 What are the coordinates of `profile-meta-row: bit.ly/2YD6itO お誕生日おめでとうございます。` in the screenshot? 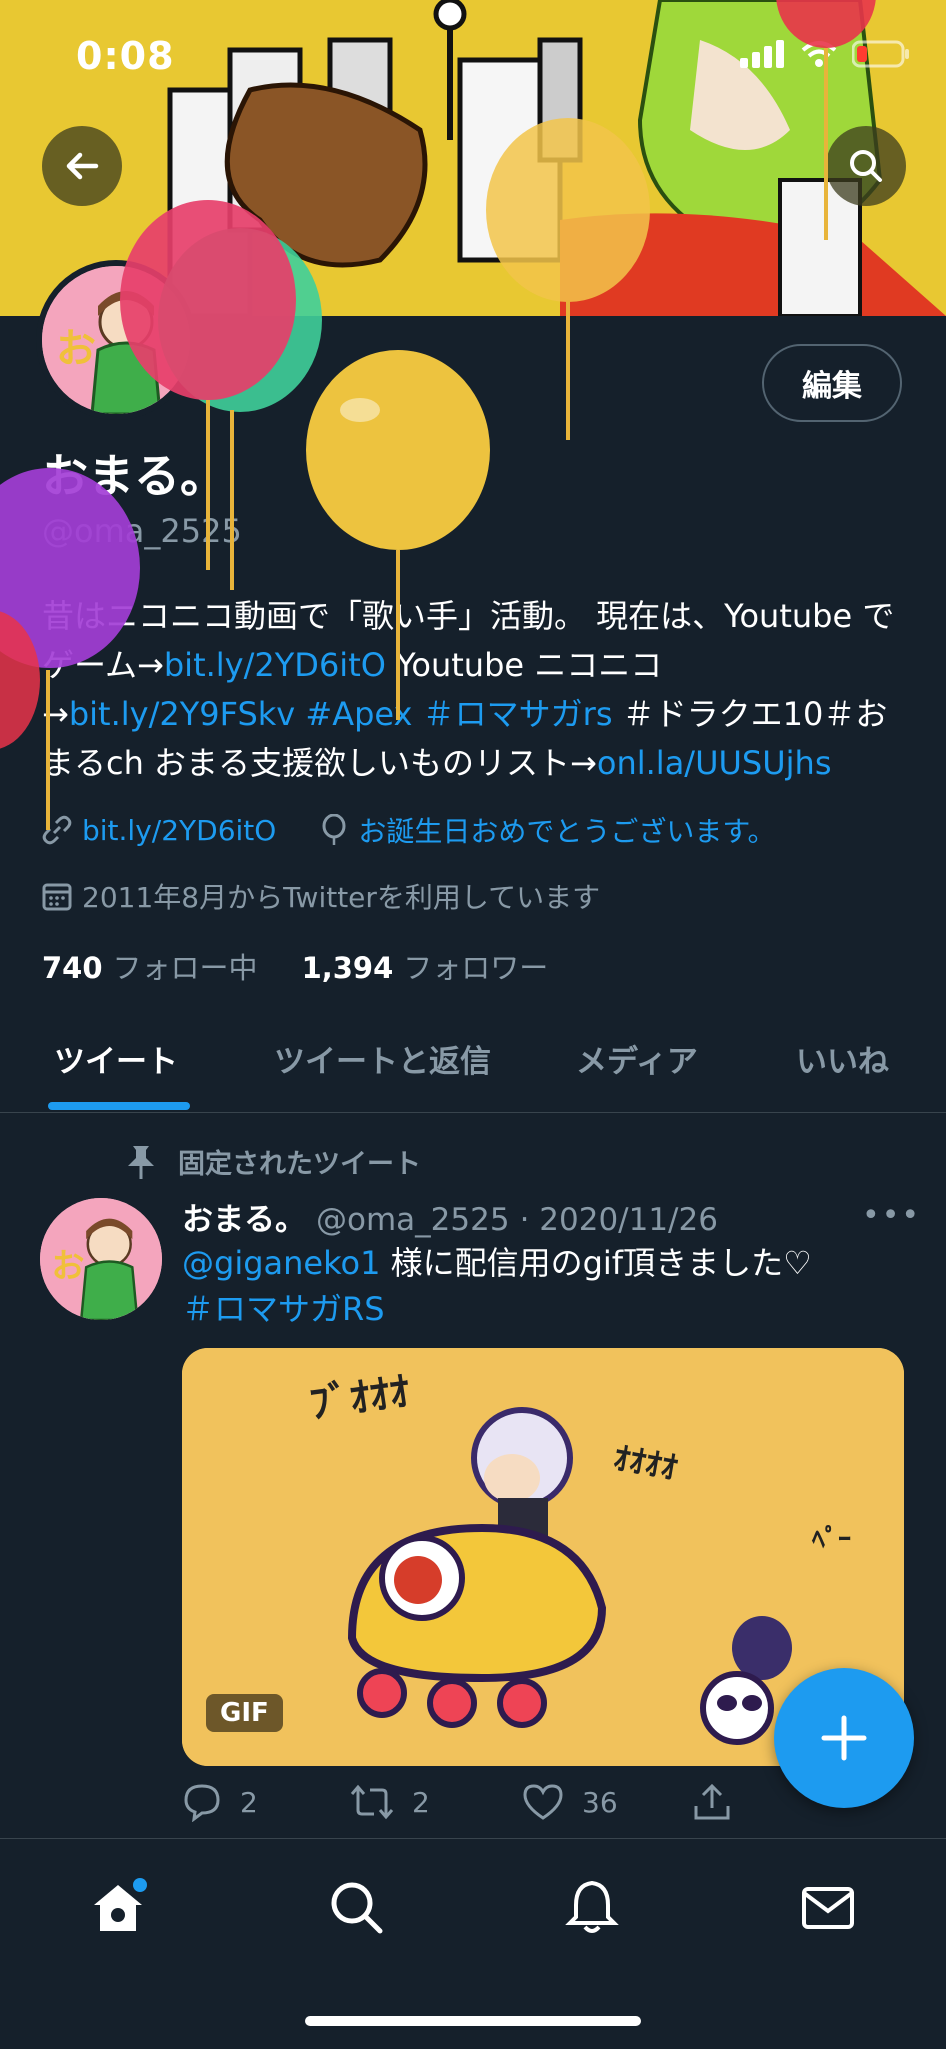 It's located at (409, 830).